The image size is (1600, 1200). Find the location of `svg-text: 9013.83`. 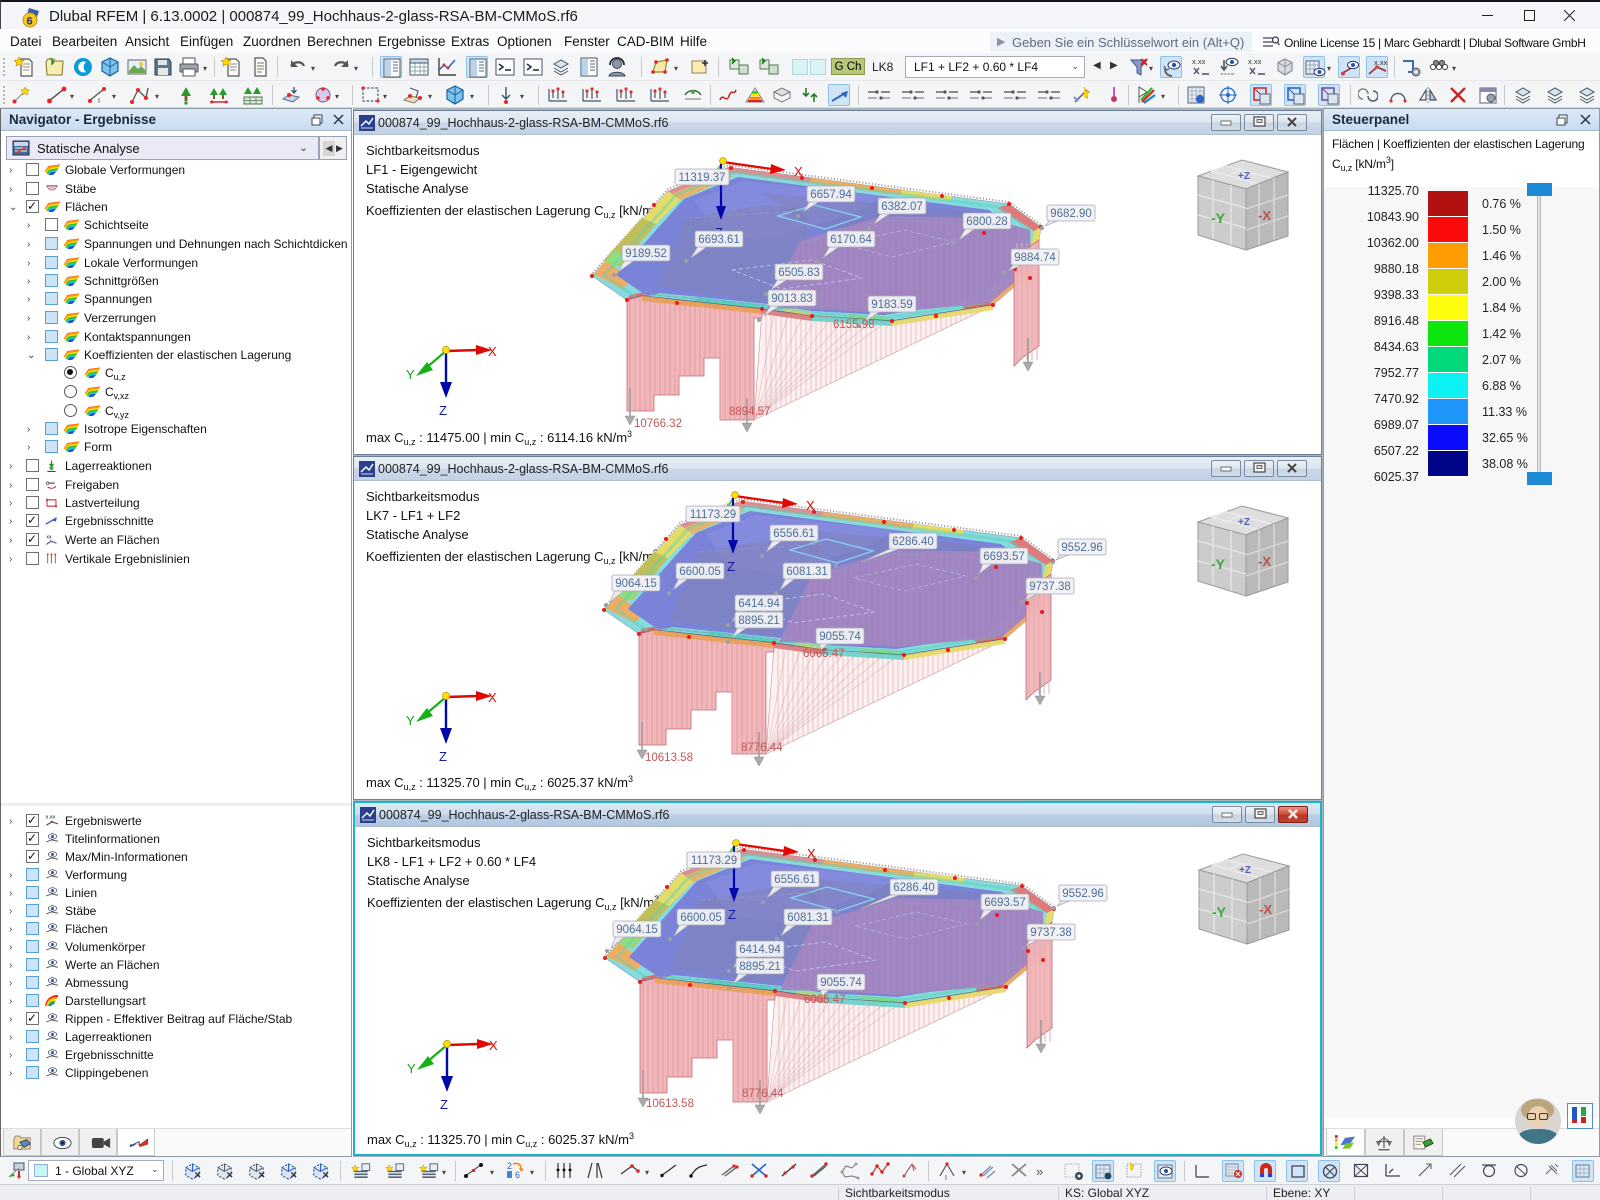

svg-text: 9013.83 is located at coordinates (792, 299).